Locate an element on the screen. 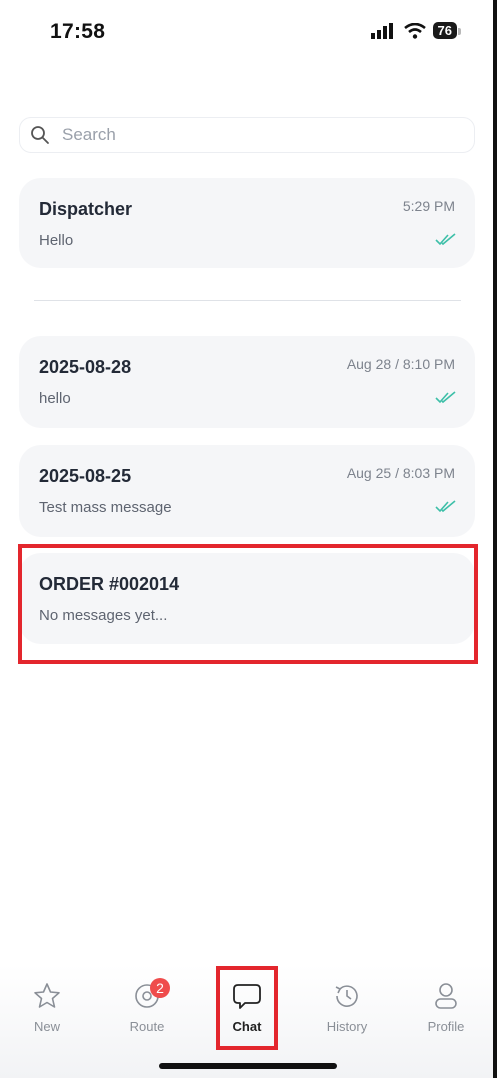  status-icons: 76 is located at coordinates (416, 30).